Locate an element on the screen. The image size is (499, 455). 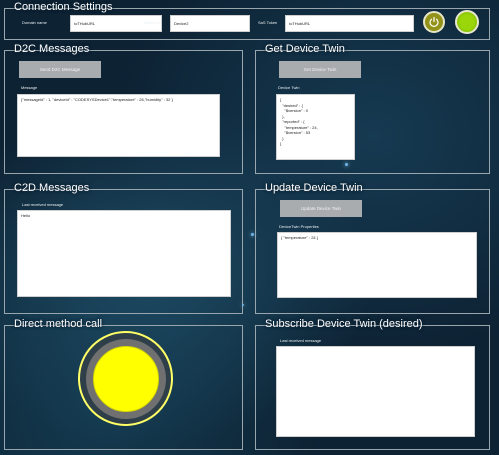
direct-method-lamp-ring is located at coordinates (125, 378).